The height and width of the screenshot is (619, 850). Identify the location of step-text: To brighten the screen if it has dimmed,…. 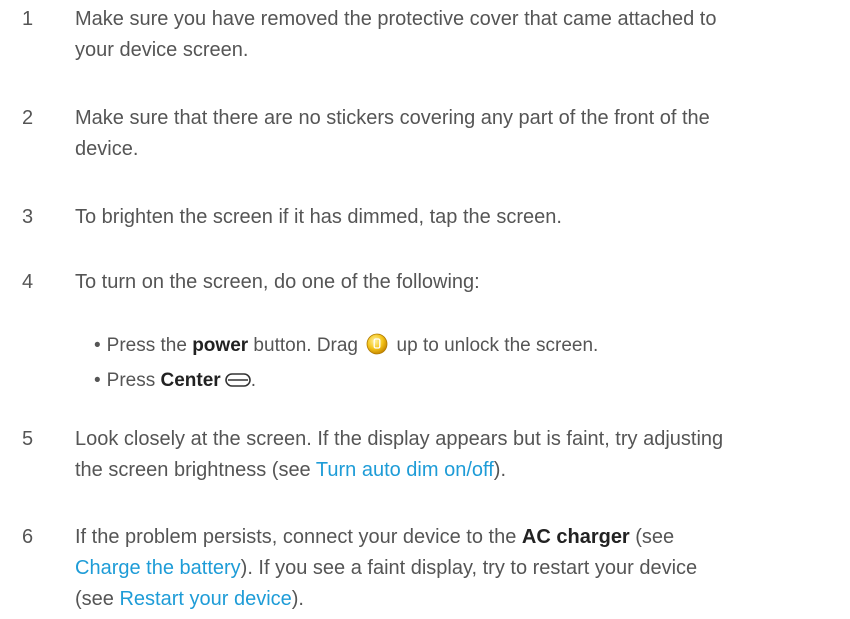
(318, 217).